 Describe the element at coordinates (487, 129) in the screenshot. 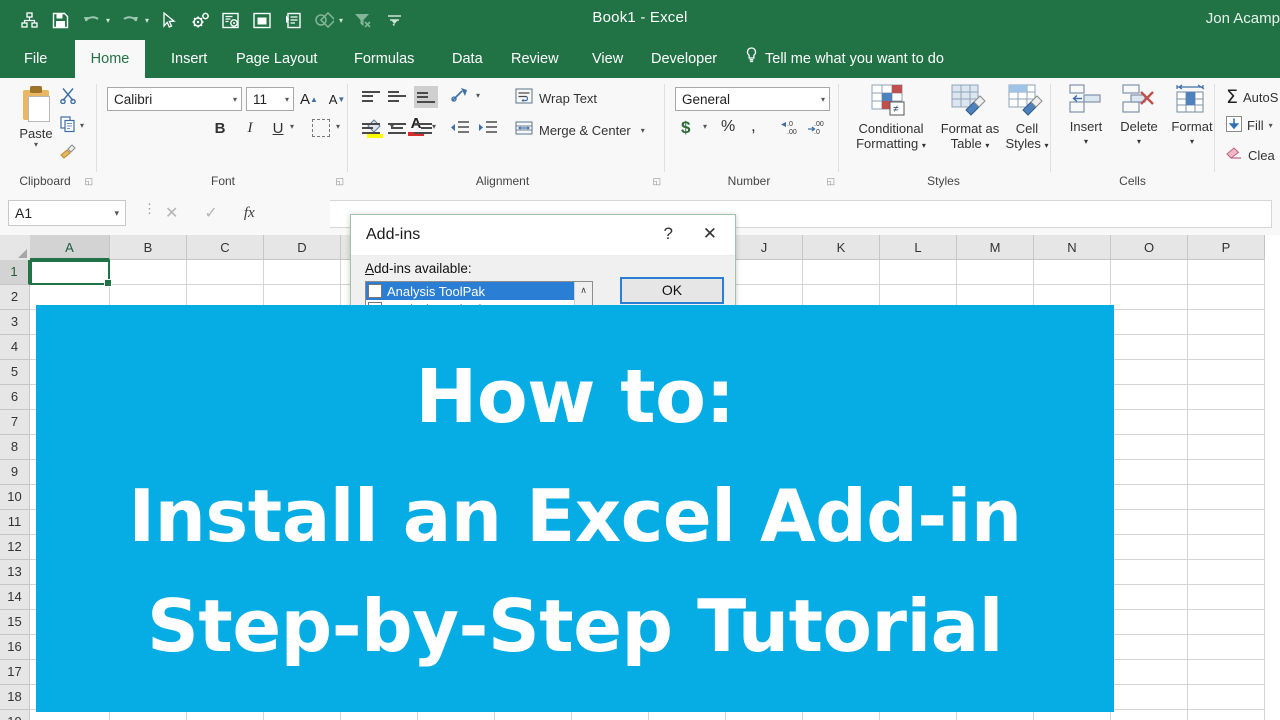

I see `increase-indent-button` at that location.